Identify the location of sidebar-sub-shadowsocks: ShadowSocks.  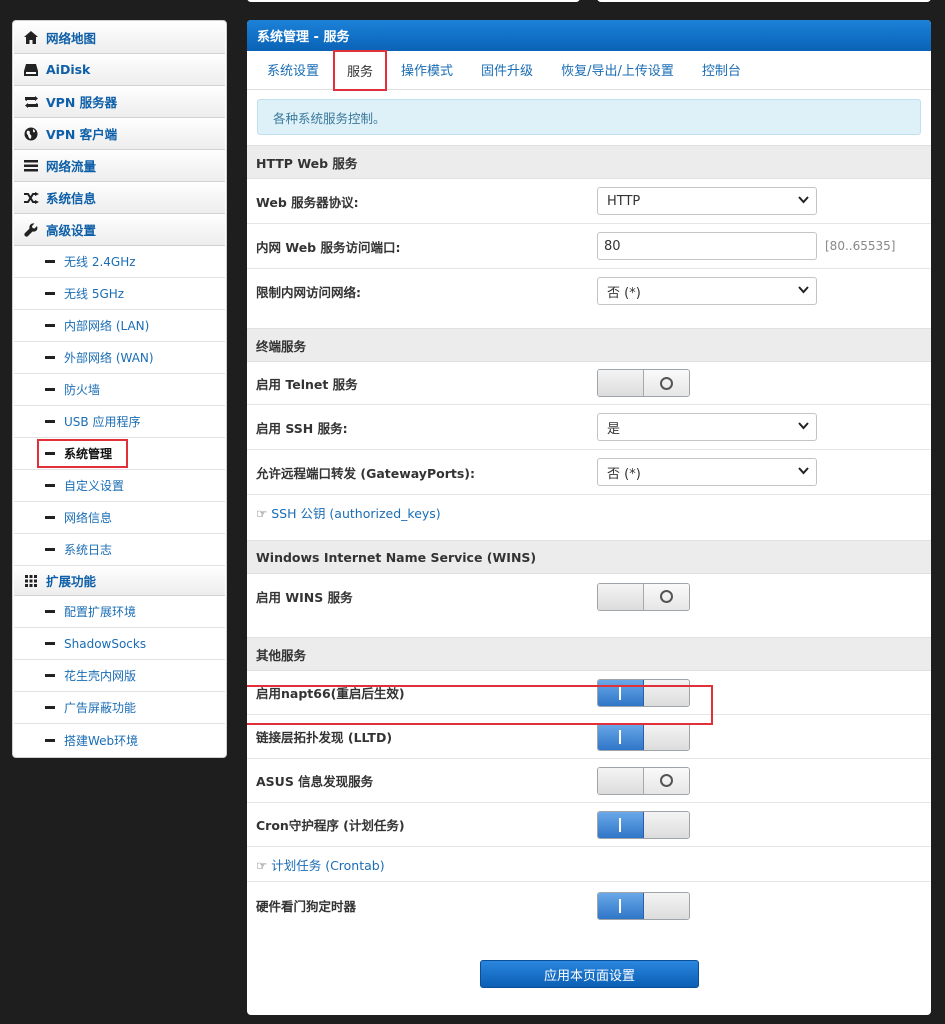
(119, 644).